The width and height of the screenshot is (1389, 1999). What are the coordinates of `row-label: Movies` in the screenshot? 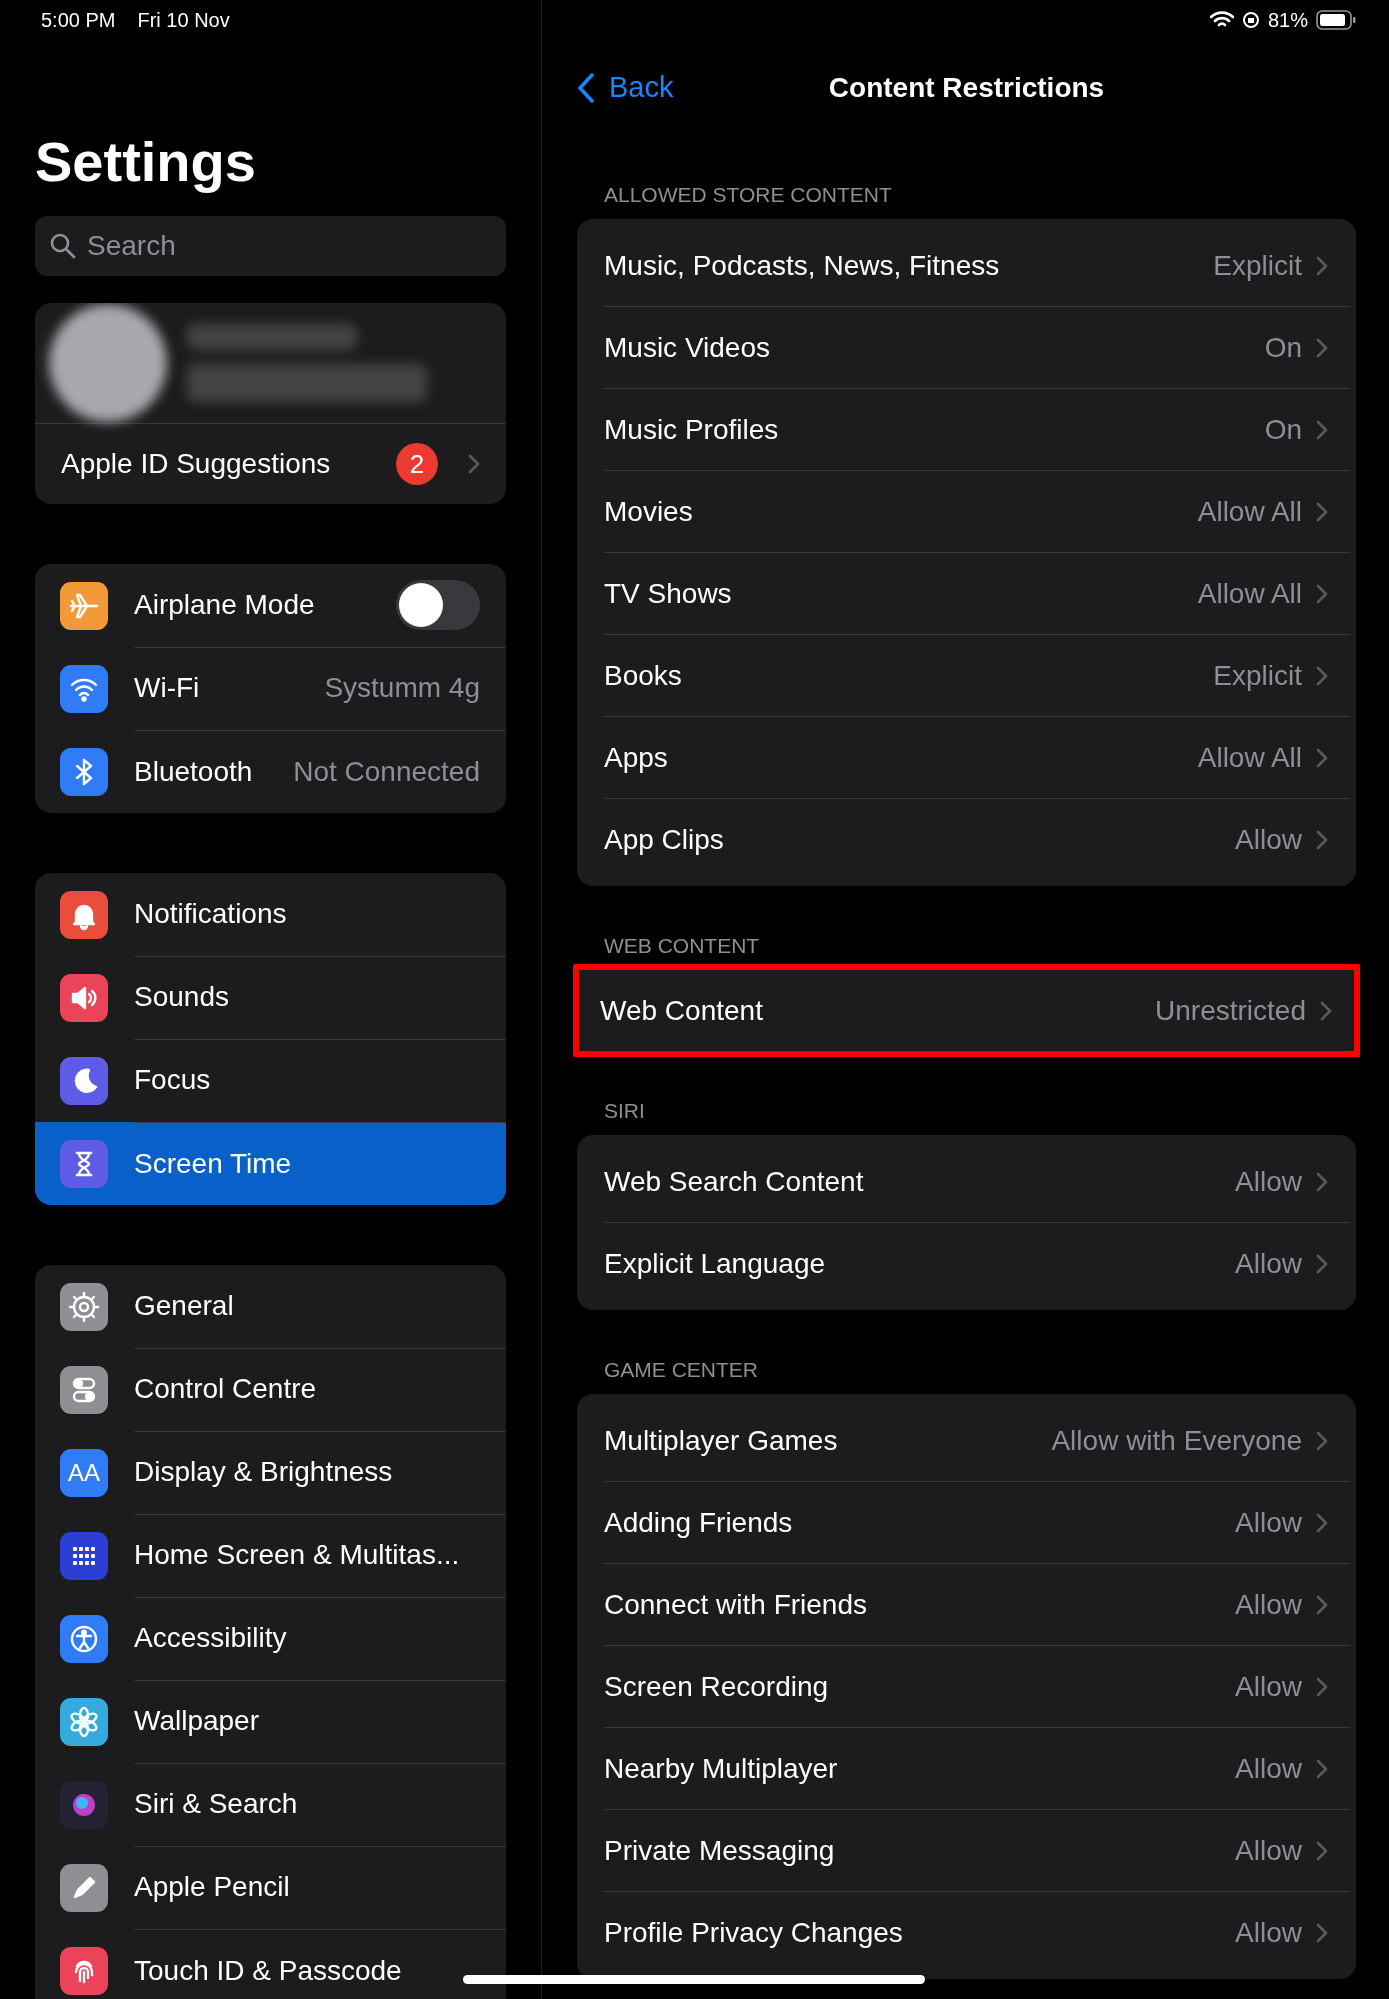 It's located at (649, 511).